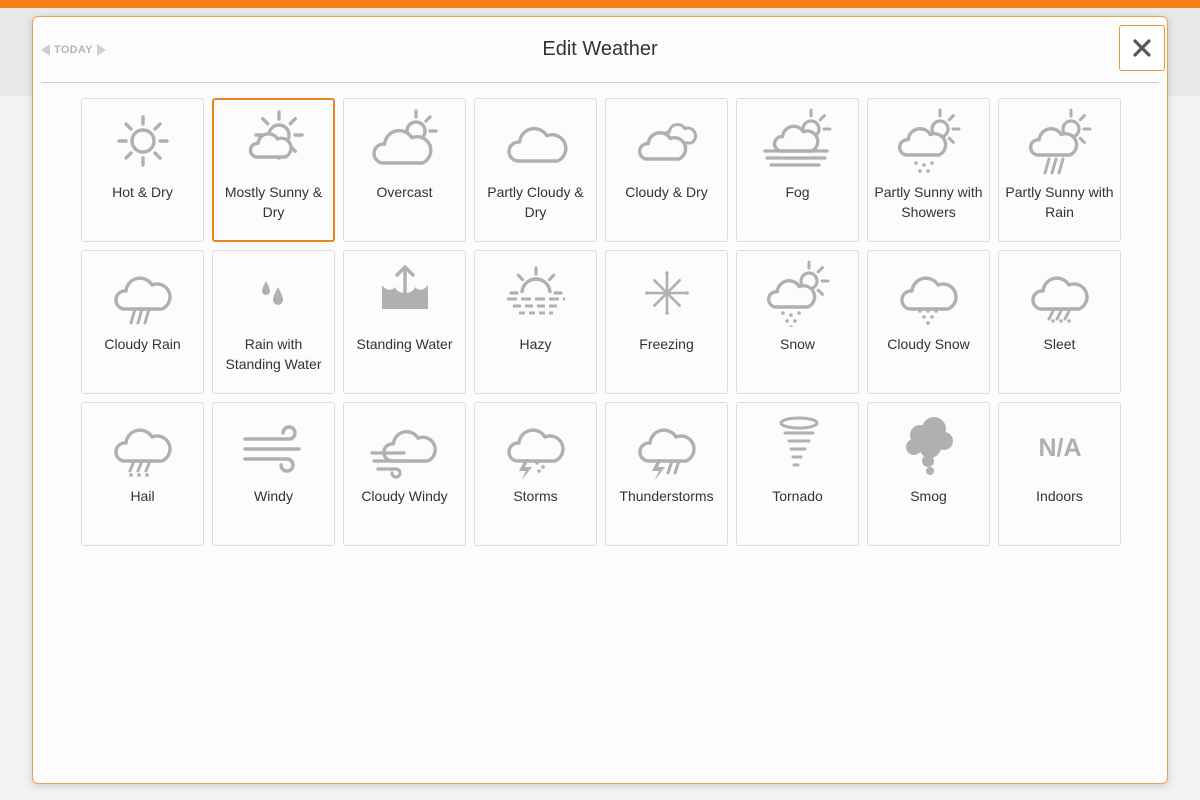  I want to click on weather-tile-label: Partly Cloudy & Dry, so click(535, 202).